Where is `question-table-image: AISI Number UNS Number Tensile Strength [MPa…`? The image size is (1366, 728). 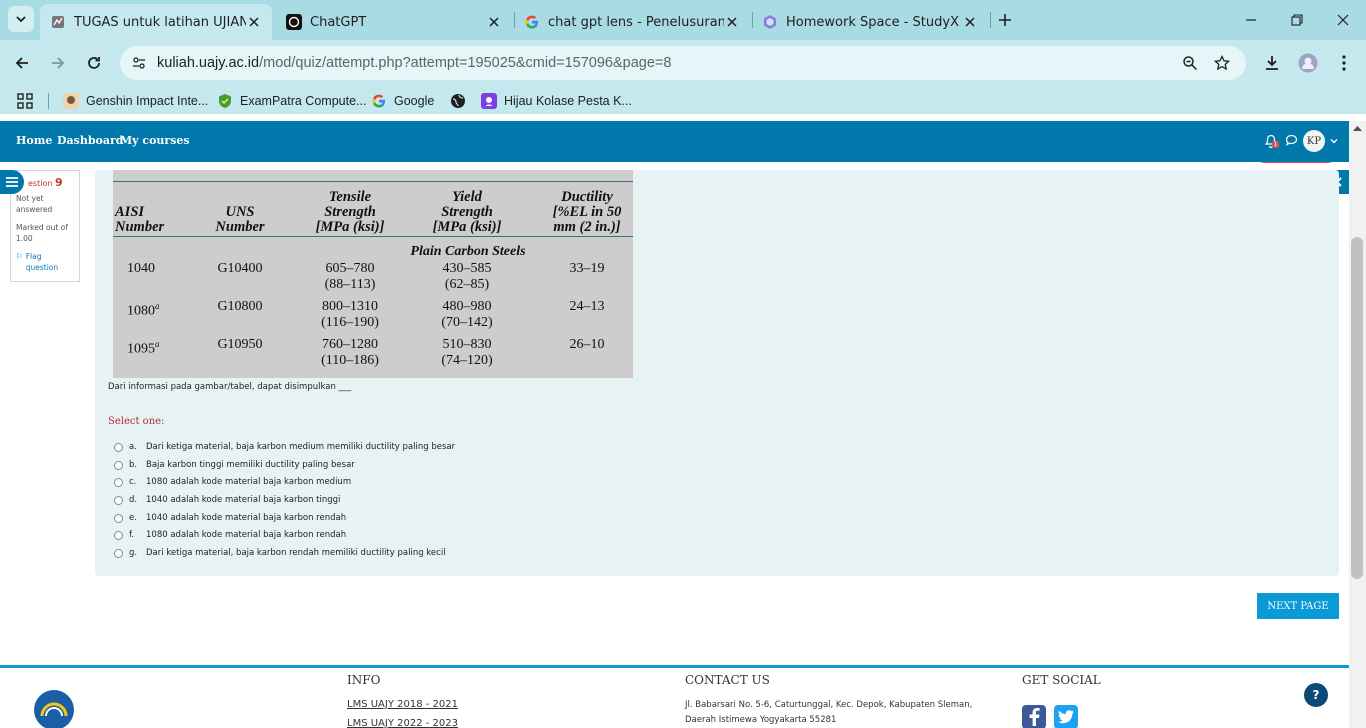
question-table-image: AISI Number UNS Number Tensile Strength [MPa… is located at coordinates (373, 274).